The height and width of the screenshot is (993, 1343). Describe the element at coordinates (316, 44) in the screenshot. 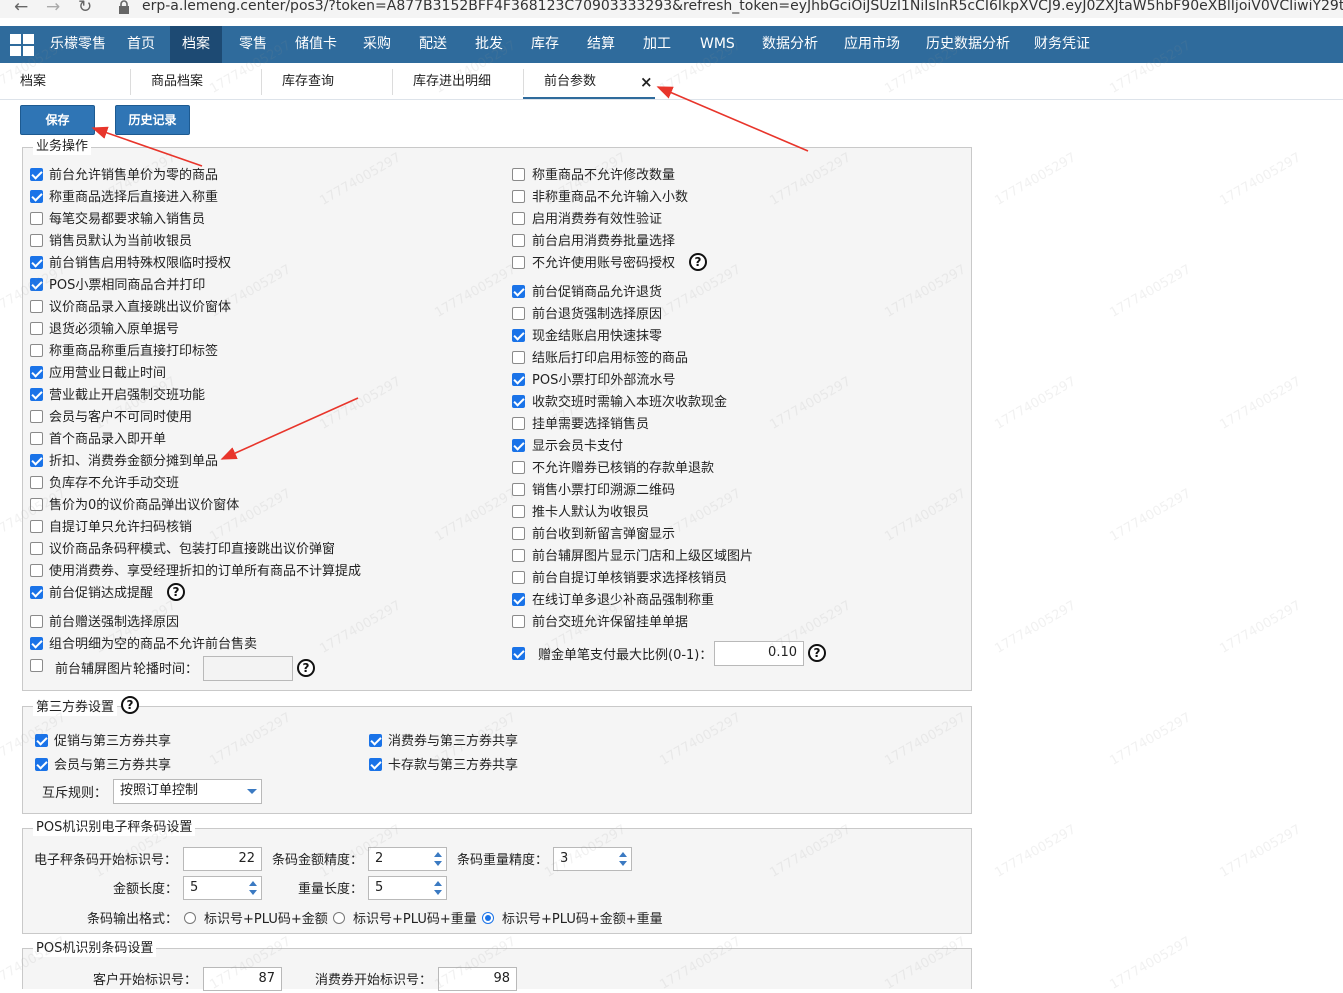

I see `top-nav-item: 储值卡` at that location.